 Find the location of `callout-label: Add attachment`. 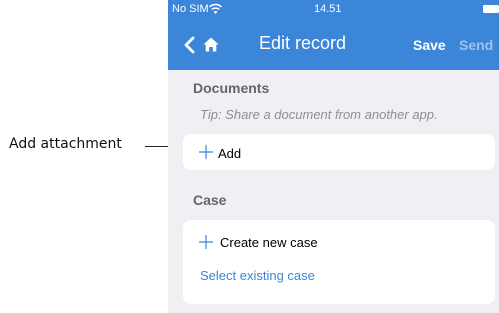

callout-label: Add attachment is located at coordinates (65, 144).